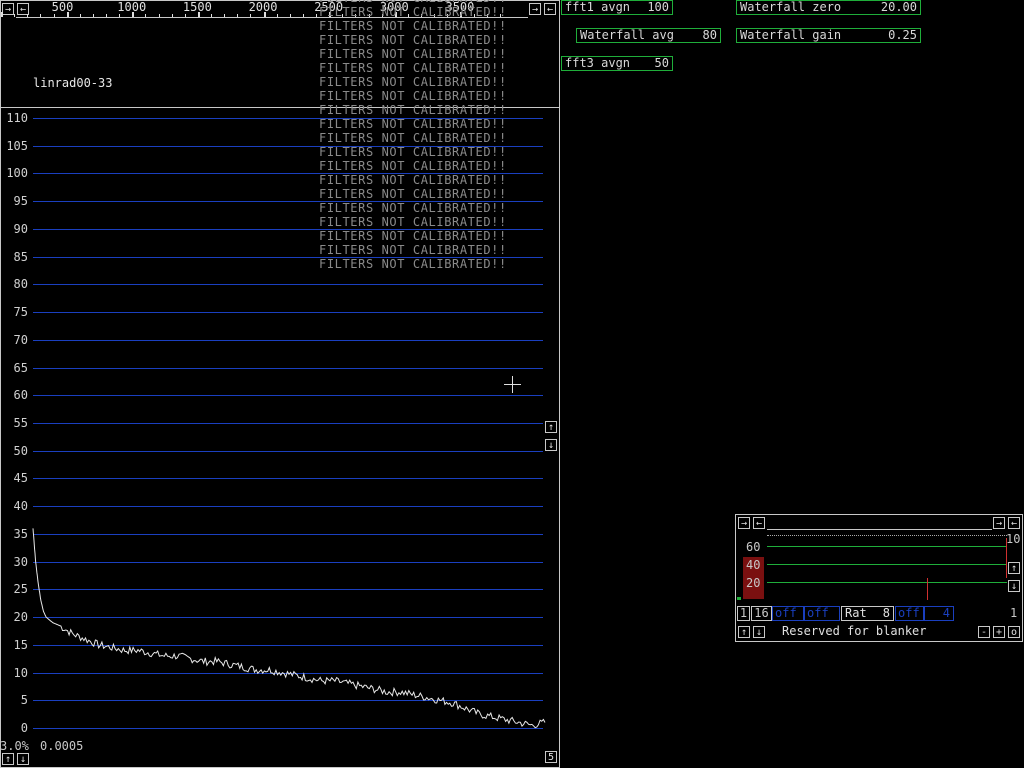 The image size is (1024, 768). Describe the element at coordinates (1006, 558) in the screenshot. I see `blanker-marker-red-right` at that location.